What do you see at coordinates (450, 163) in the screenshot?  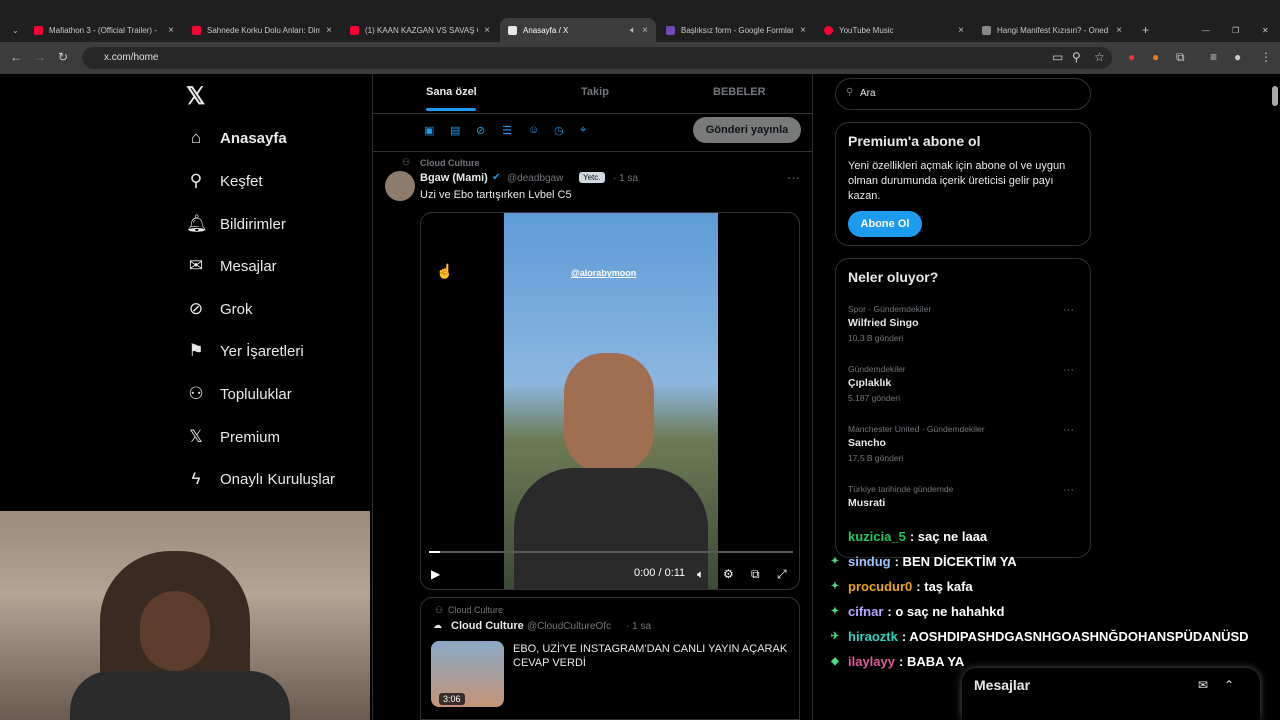 I see `post-community-label: Cloud Culture` at bounding box center [450, 163].